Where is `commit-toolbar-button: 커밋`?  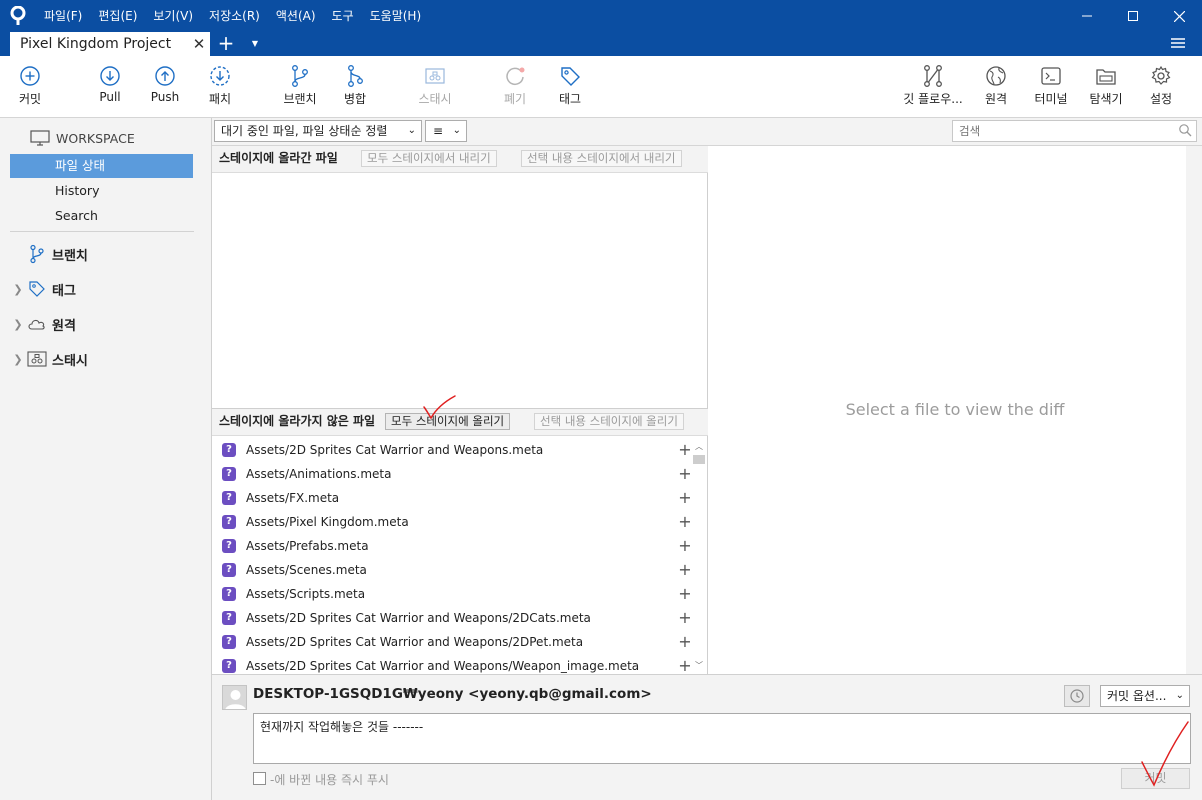
commit-toolbar-button: 커밋 is located at coordinates (30, 87).